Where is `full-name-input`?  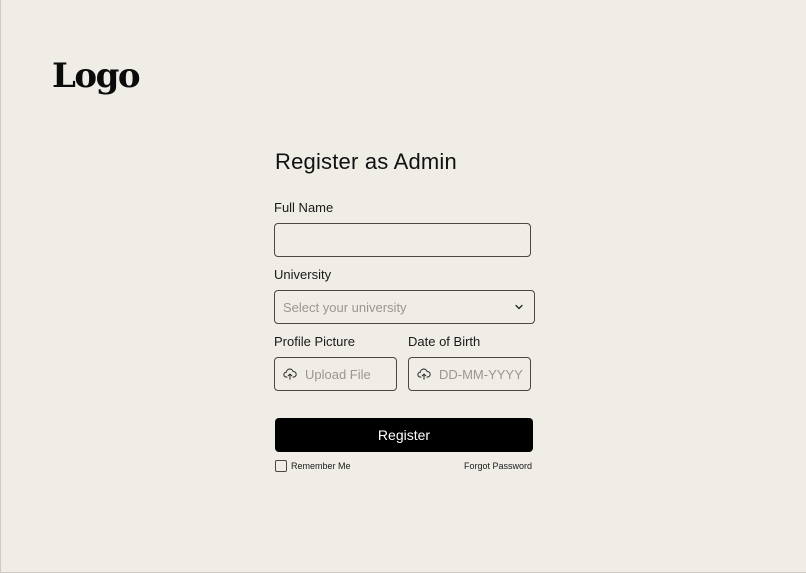 full-name-input is located at coordinates (402, 240).